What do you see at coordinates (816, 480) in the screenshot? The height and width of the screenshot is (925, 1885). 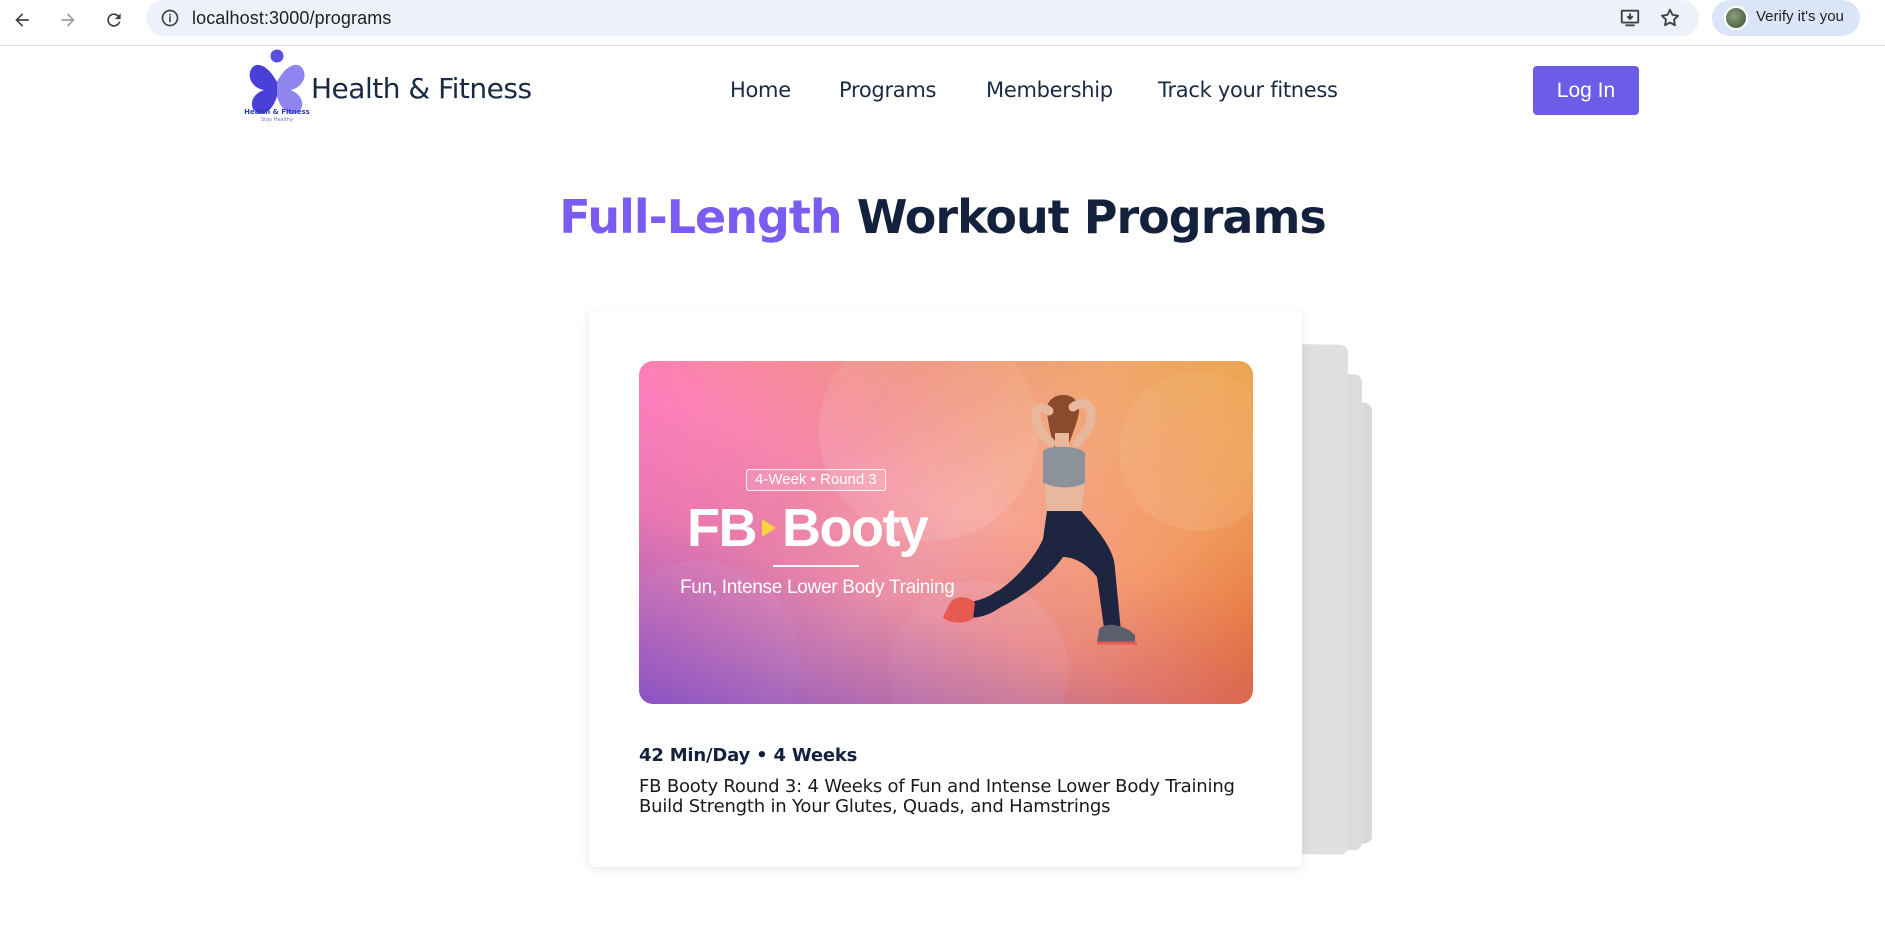 I see `program-badge: 4-Week • Round 3` at bounding box center [816, 480].